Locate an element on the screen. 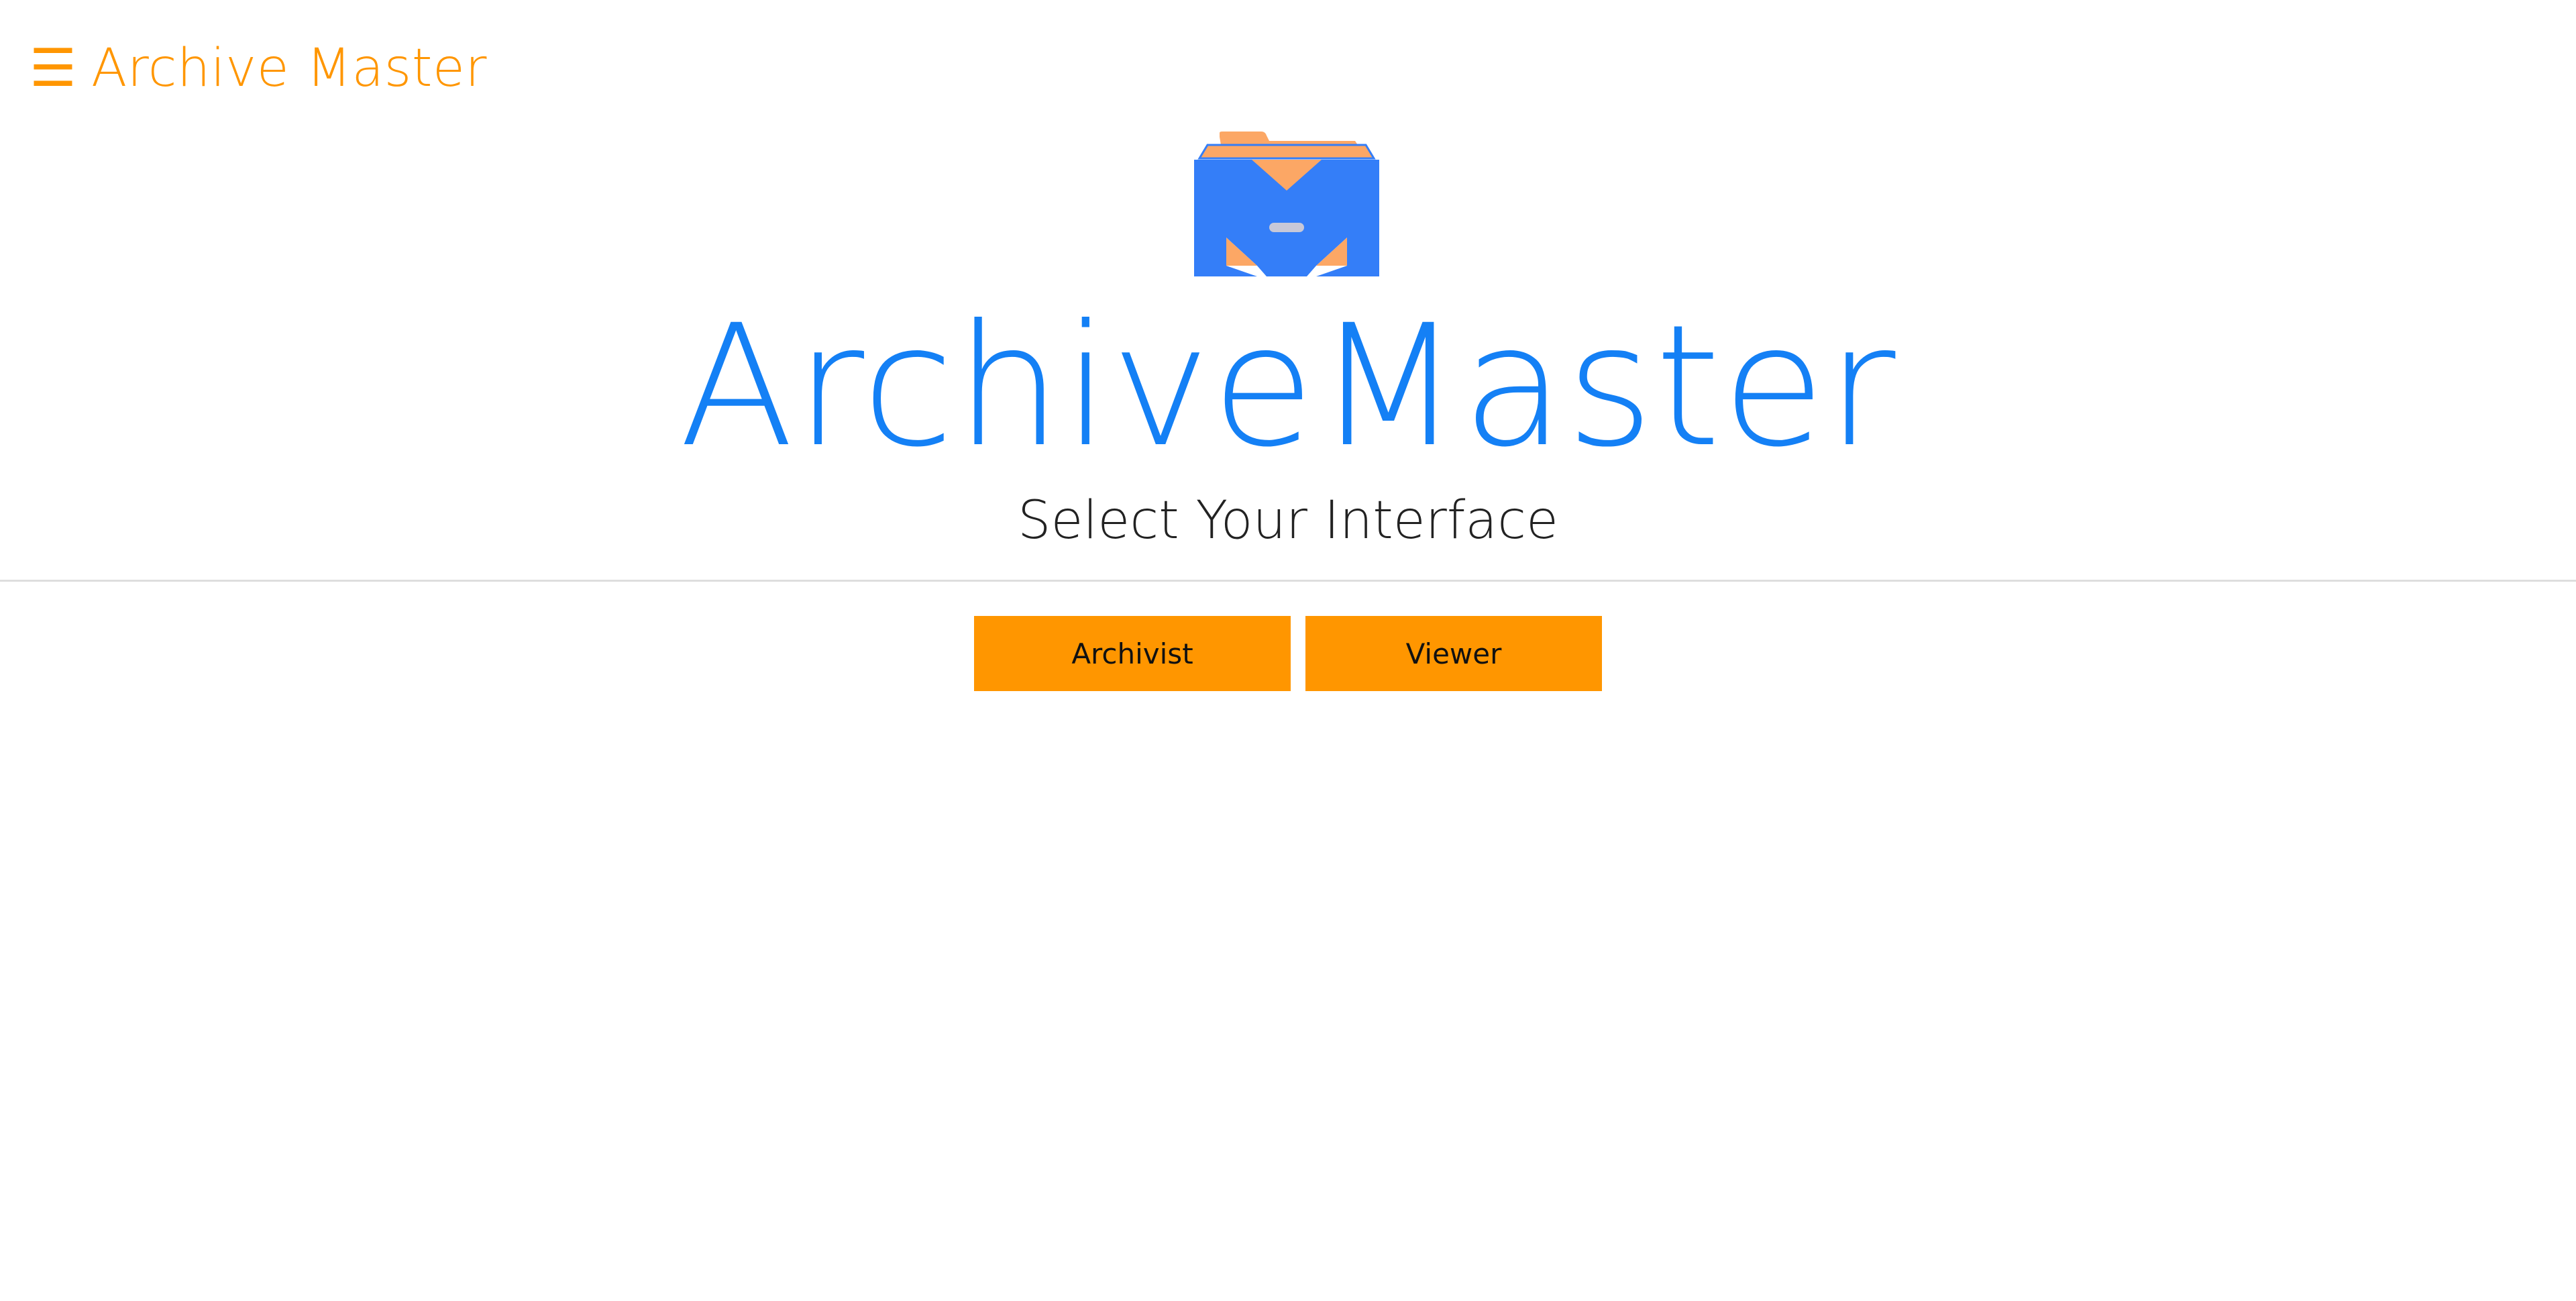 The image size is (2576, 1301). viewer-button: Viewer is located at coordinates (1453, 653).